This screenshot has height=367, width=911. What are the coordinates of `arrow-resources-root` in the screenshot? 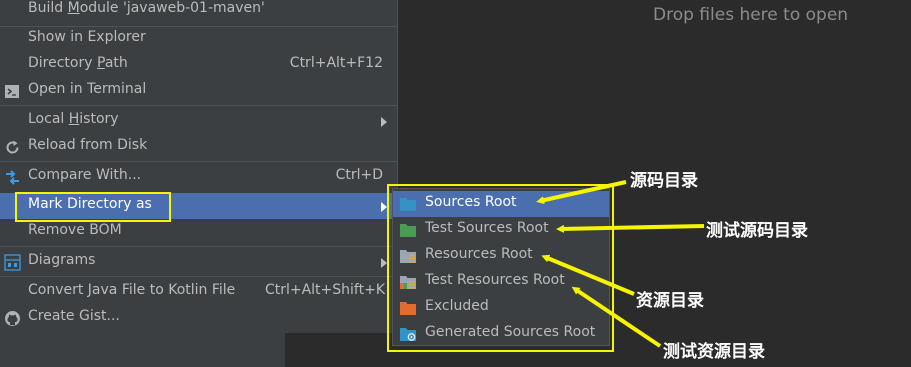 It's located at (588, 275).